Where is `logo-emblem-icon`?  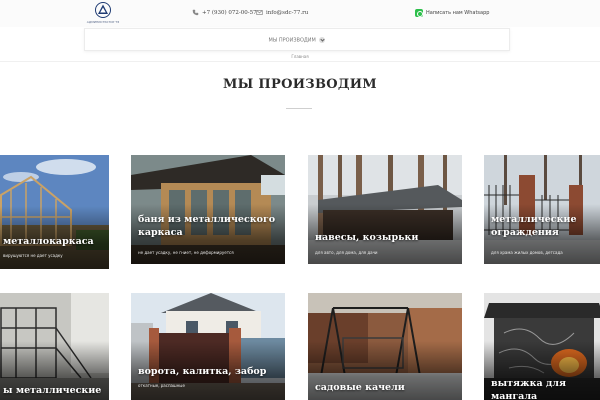
logo-emblem-icon is located at coordinates (103, 10).